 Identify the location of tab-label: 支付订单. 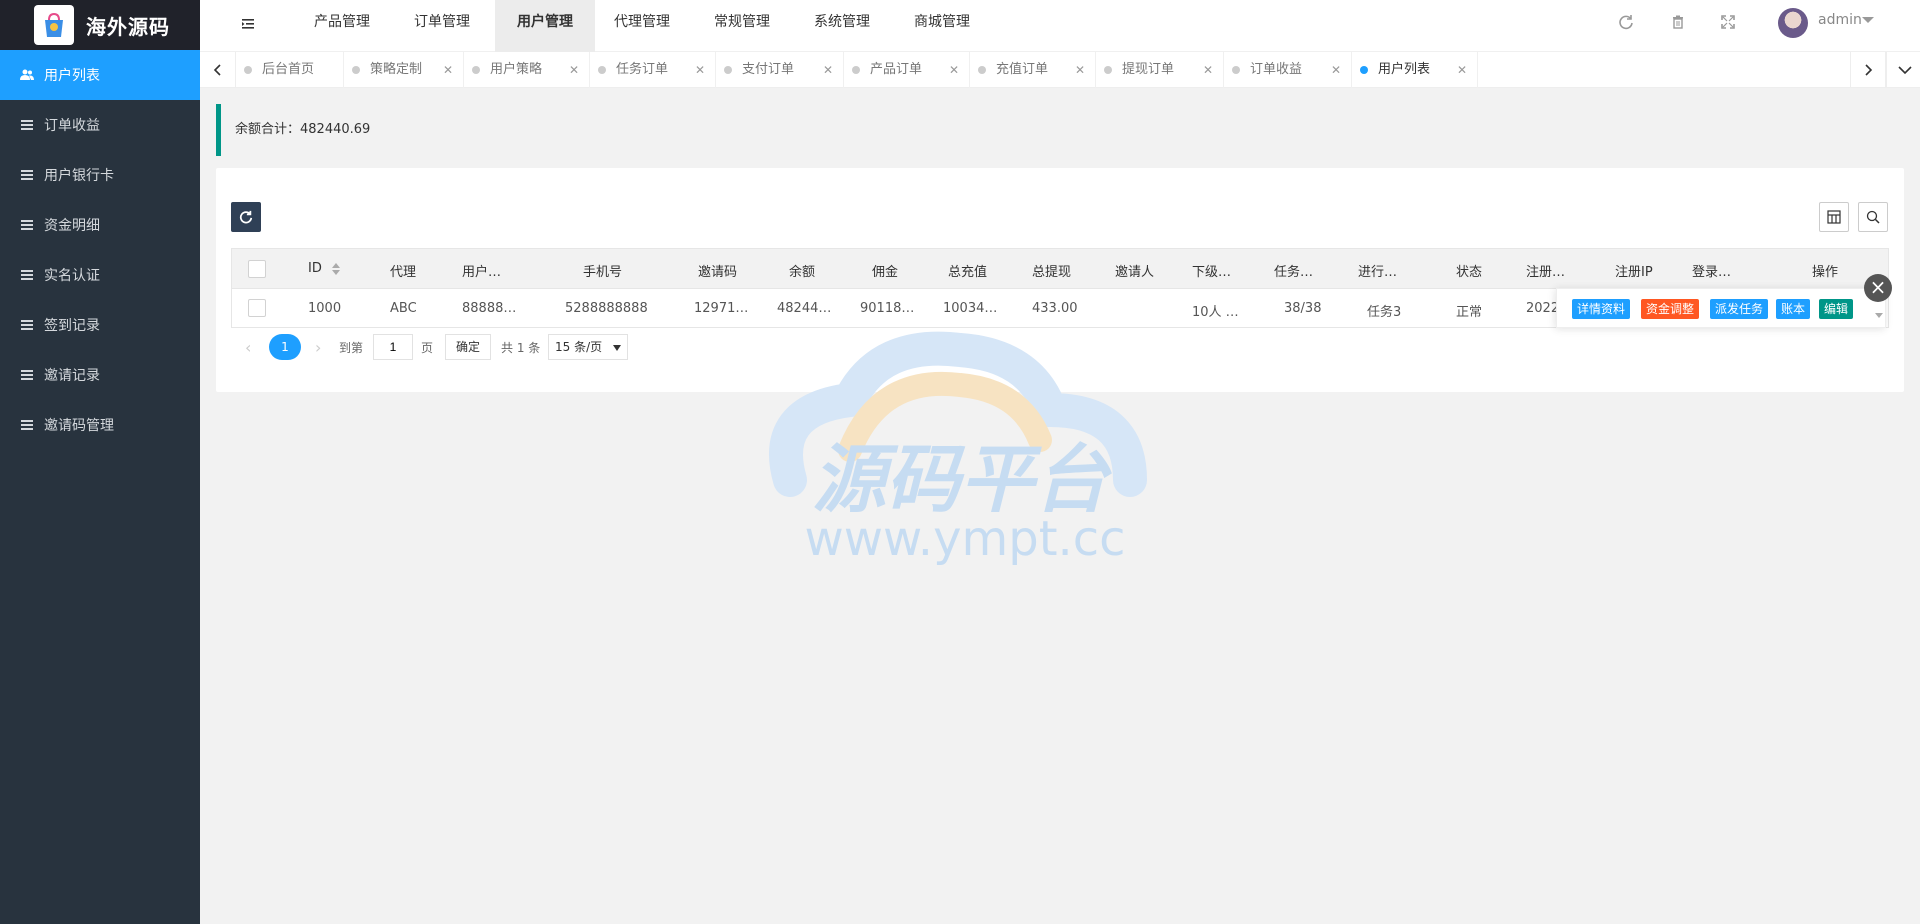
(768, 69).